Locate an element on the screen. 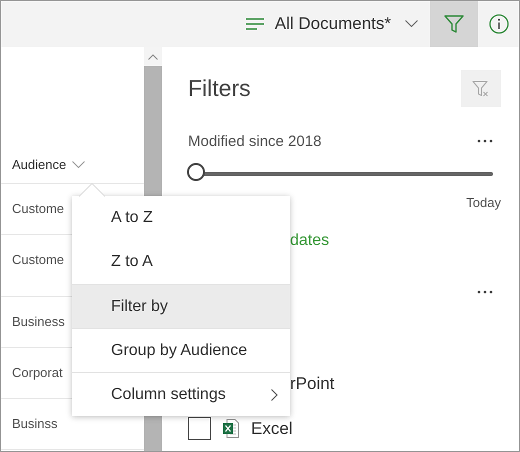 This screenshot has width=520, height=452. file-type-label: Excel is located at coordinates (272, 428).